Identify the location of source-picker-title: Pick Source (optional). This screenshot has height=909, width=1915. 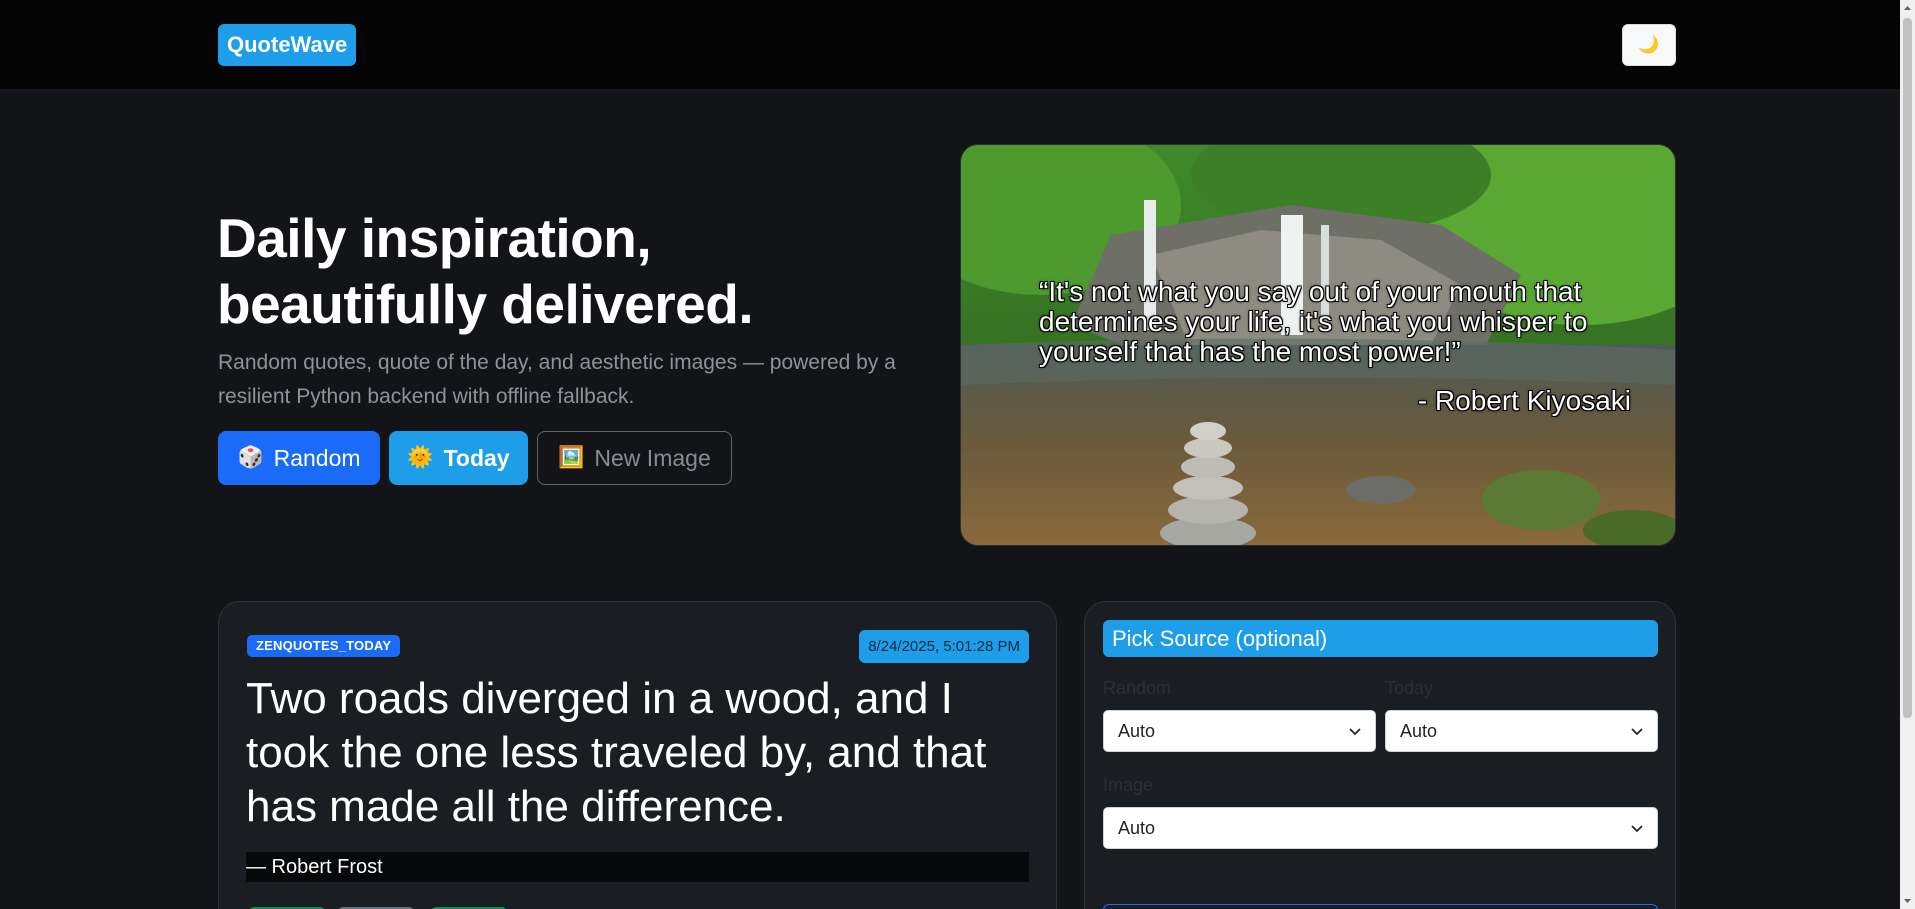
(1380, 638).